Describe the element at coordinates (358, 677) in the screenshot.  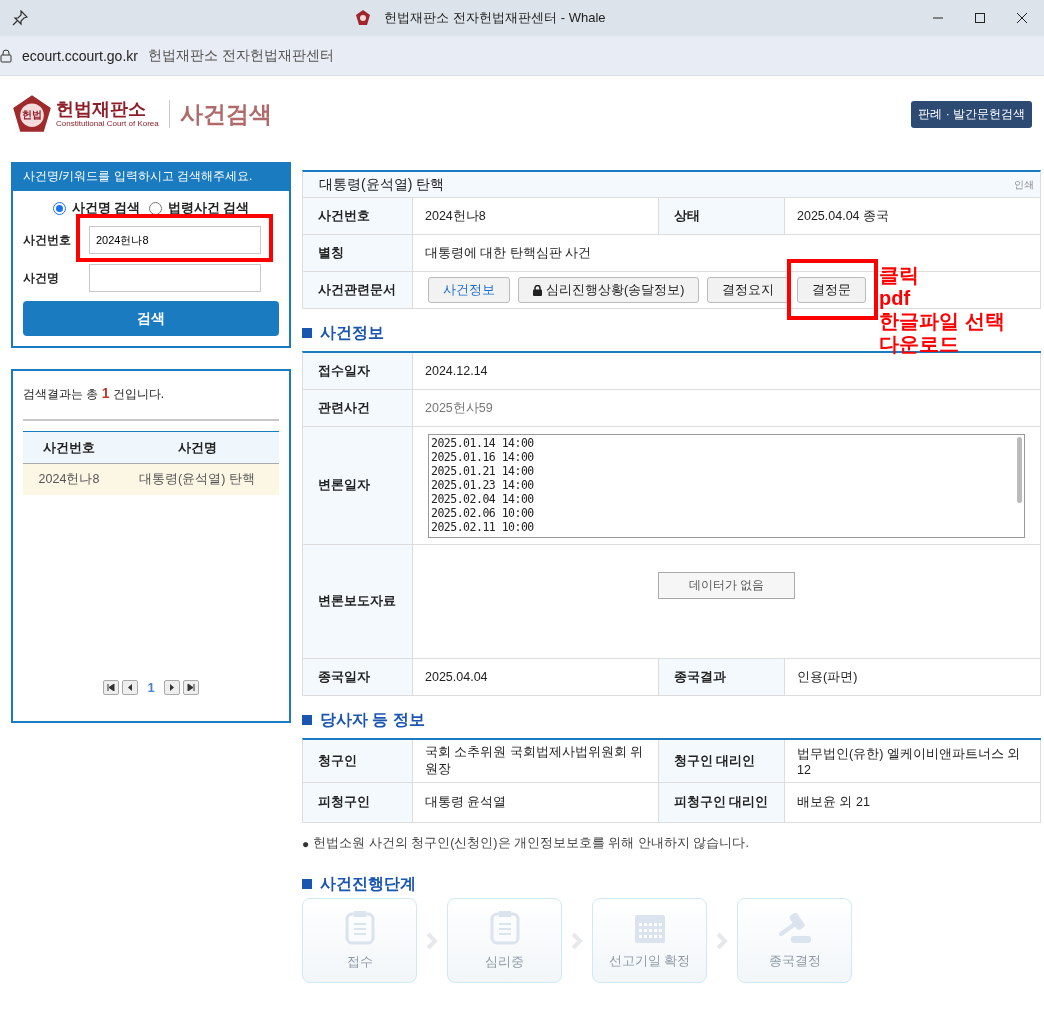
I see `row-label: 종국일자` at that location.